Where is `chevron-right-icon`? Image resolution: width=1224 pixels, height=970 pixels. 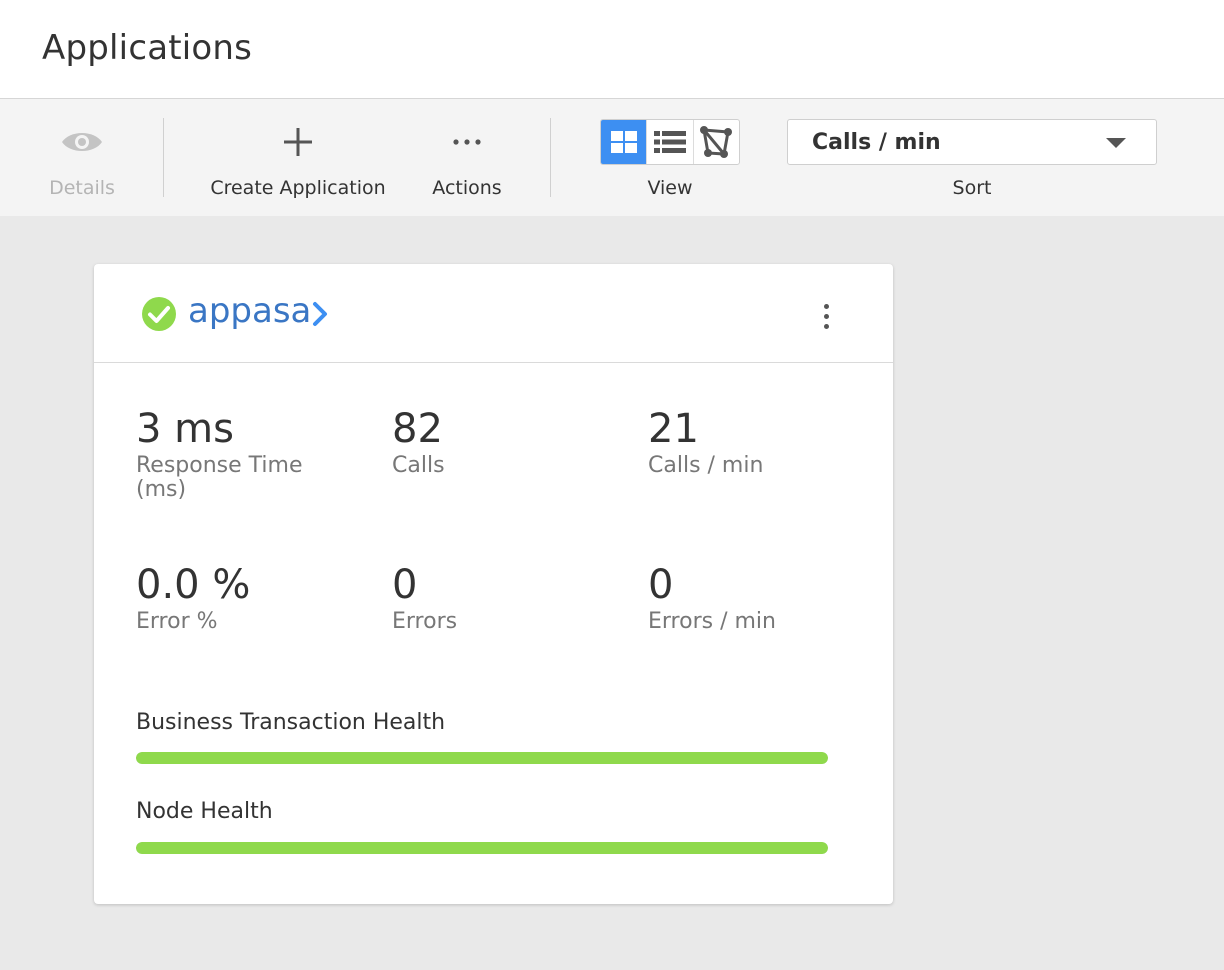
chevron-right-icon is located at coordinates (320, 314).